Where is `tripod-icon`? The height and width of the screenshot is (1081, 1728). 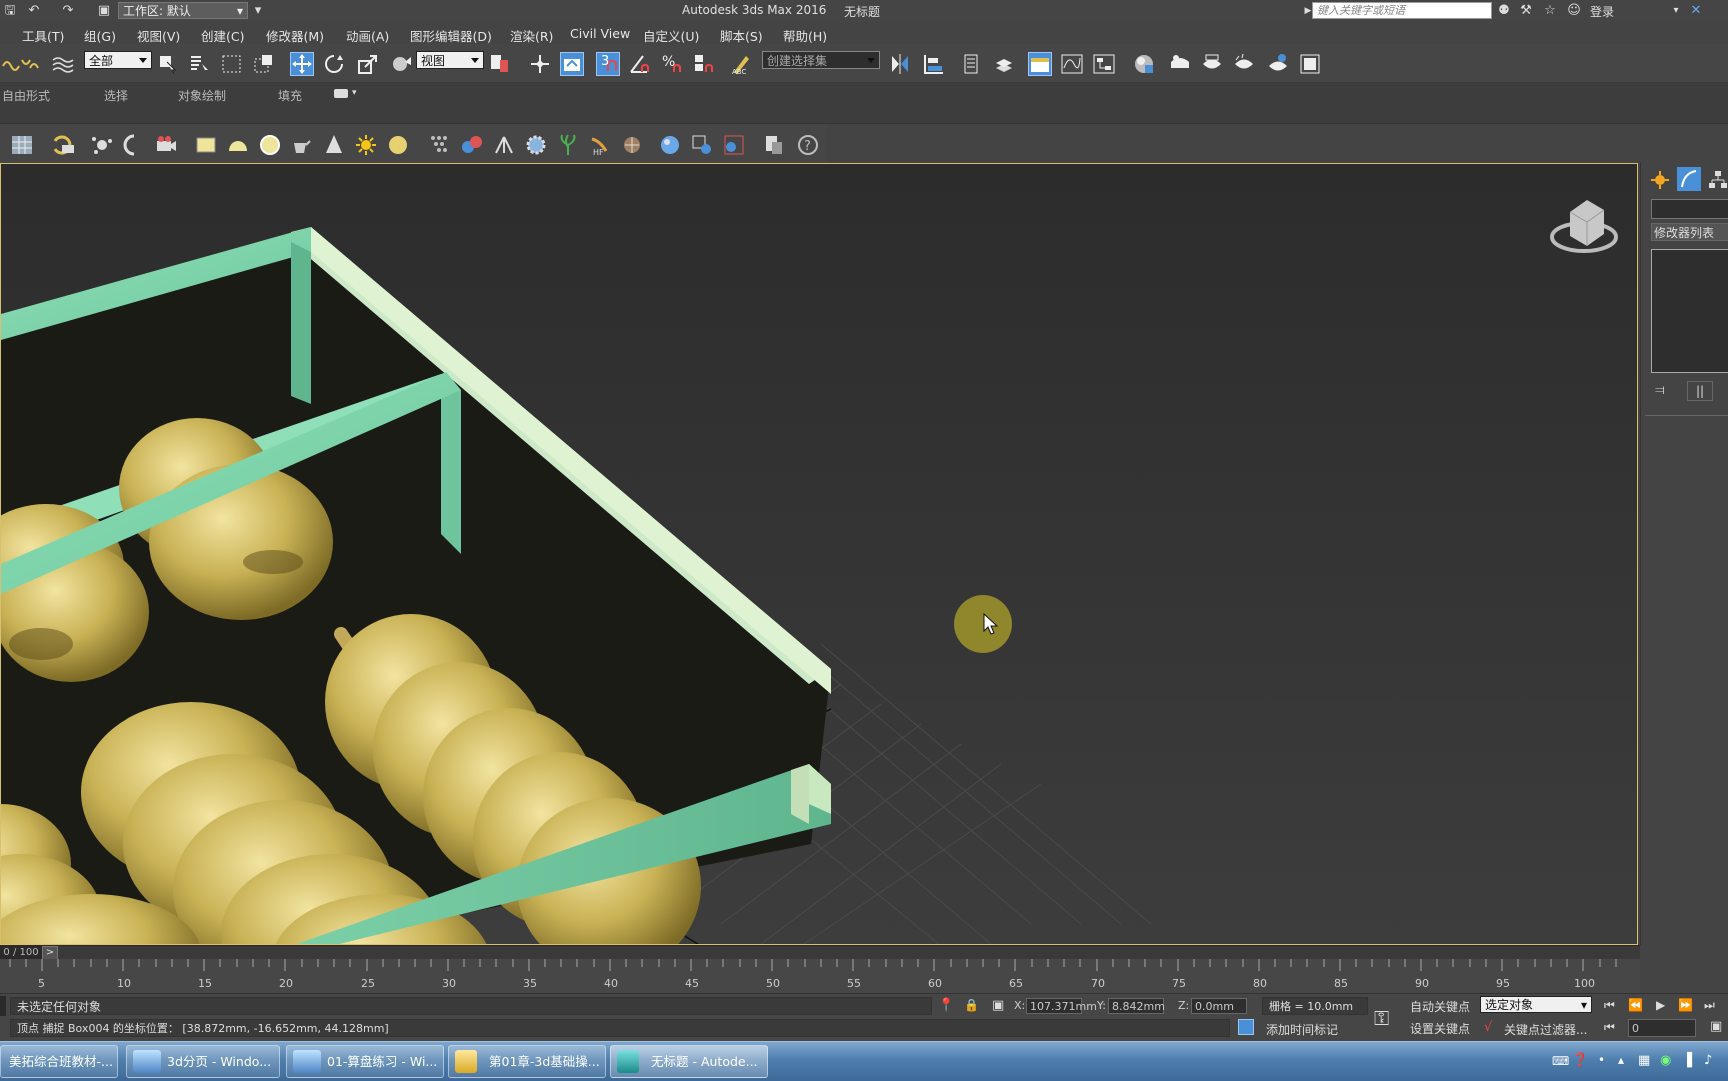 tripod-icon is located at coordinates (504, 145).